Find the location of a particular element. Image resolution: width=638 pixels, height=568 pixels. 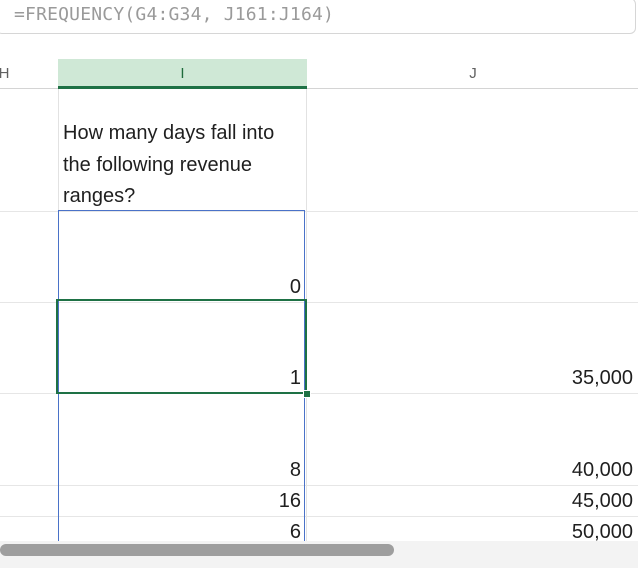

column-header-i: I is located at coordinates (182, 74).